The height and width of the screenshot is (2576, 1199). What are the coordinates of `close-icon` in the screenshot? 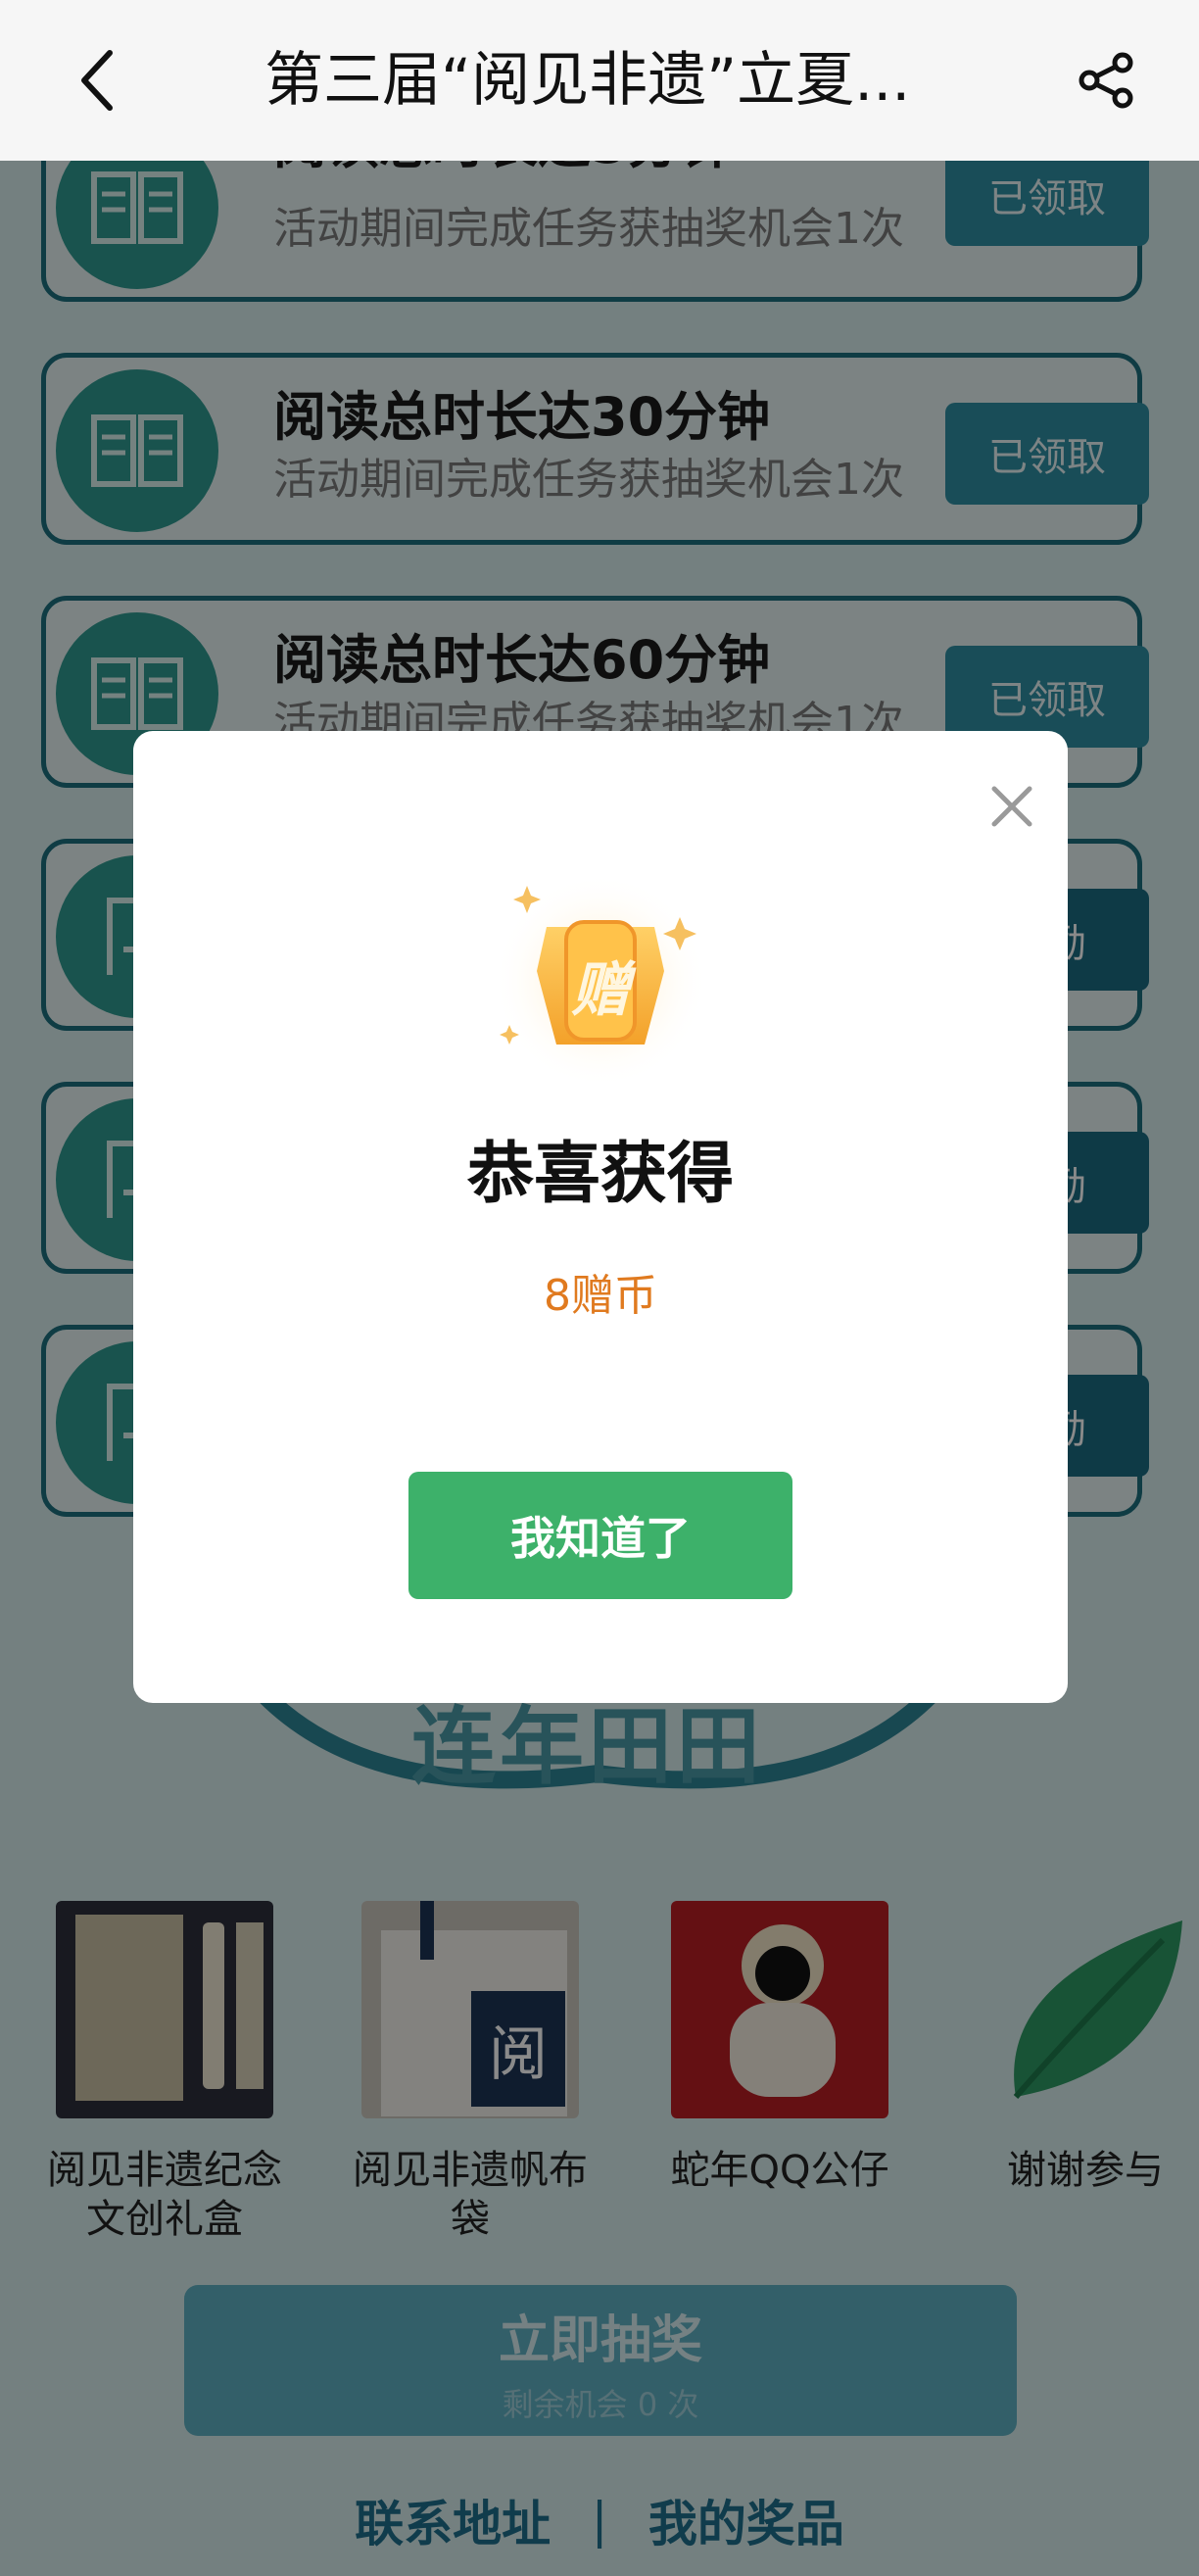 It's located at (1011, 806).